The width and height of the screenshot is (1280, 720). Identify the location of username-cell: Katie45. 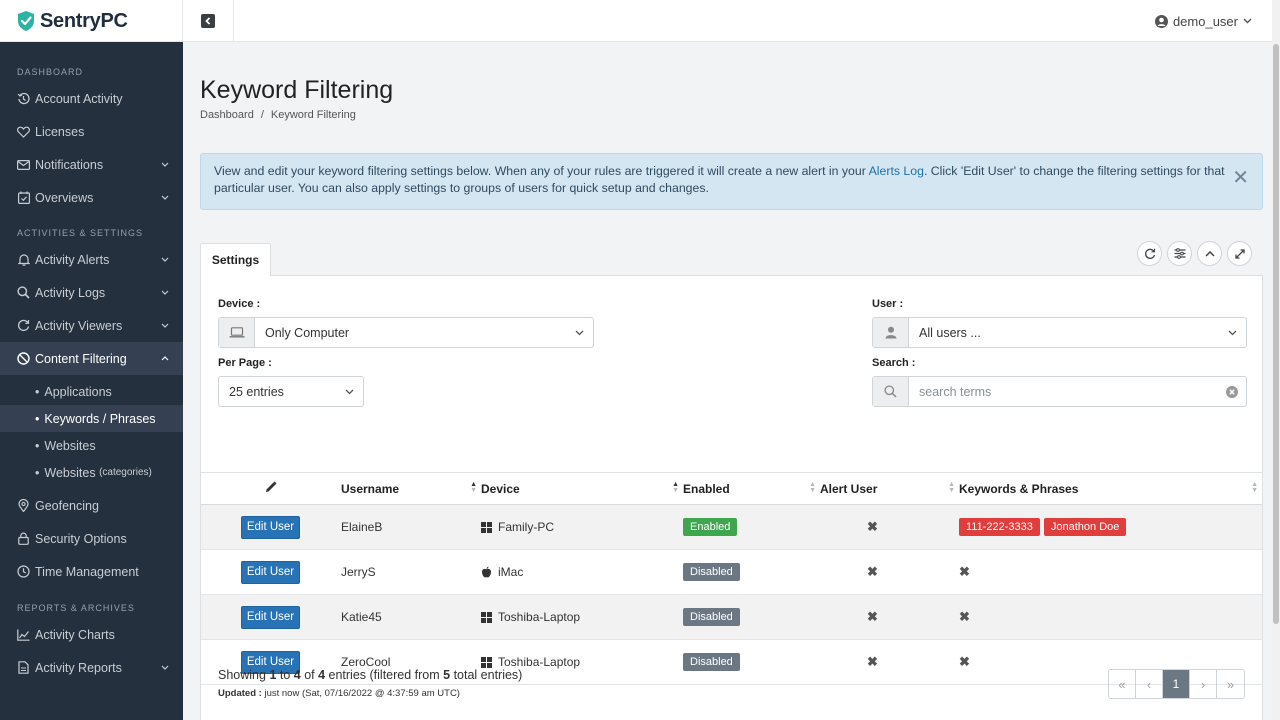
(411, 617).